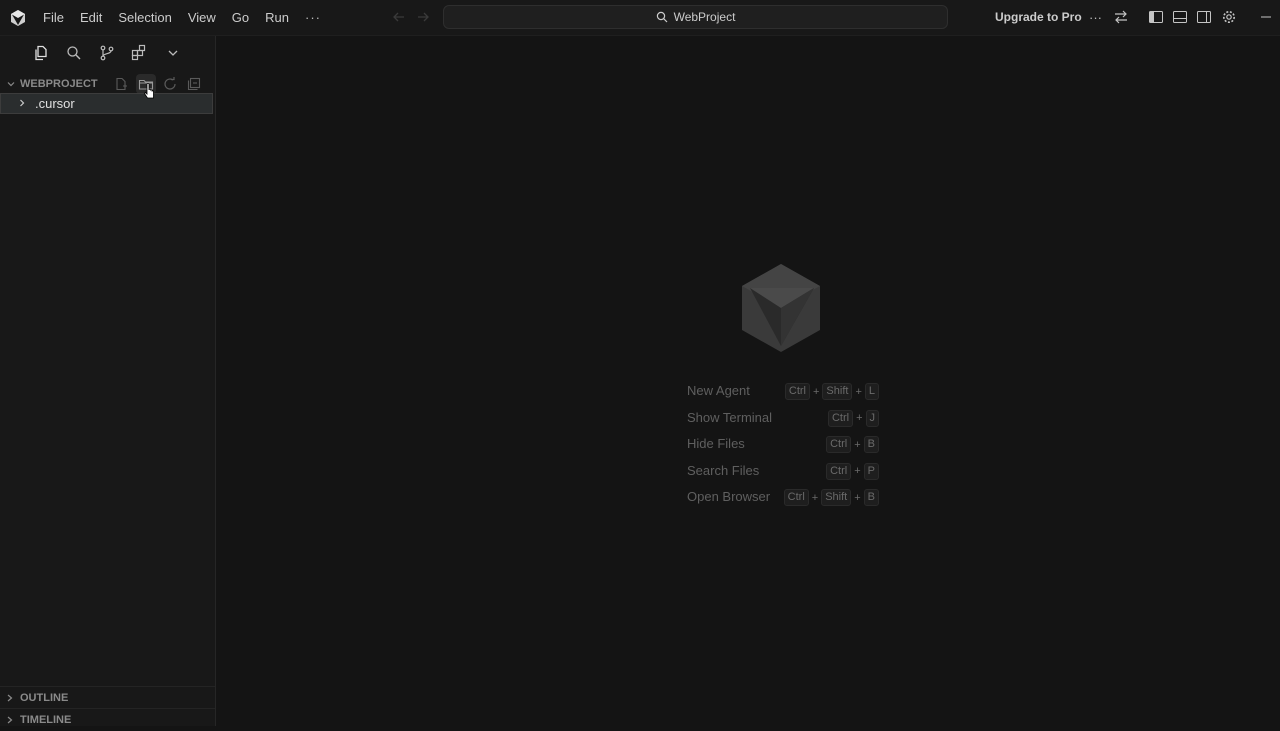 This screenshot has width=1280, height=731. I want to click on shortcut-keys: Ctrl + P, so click(852, 471).